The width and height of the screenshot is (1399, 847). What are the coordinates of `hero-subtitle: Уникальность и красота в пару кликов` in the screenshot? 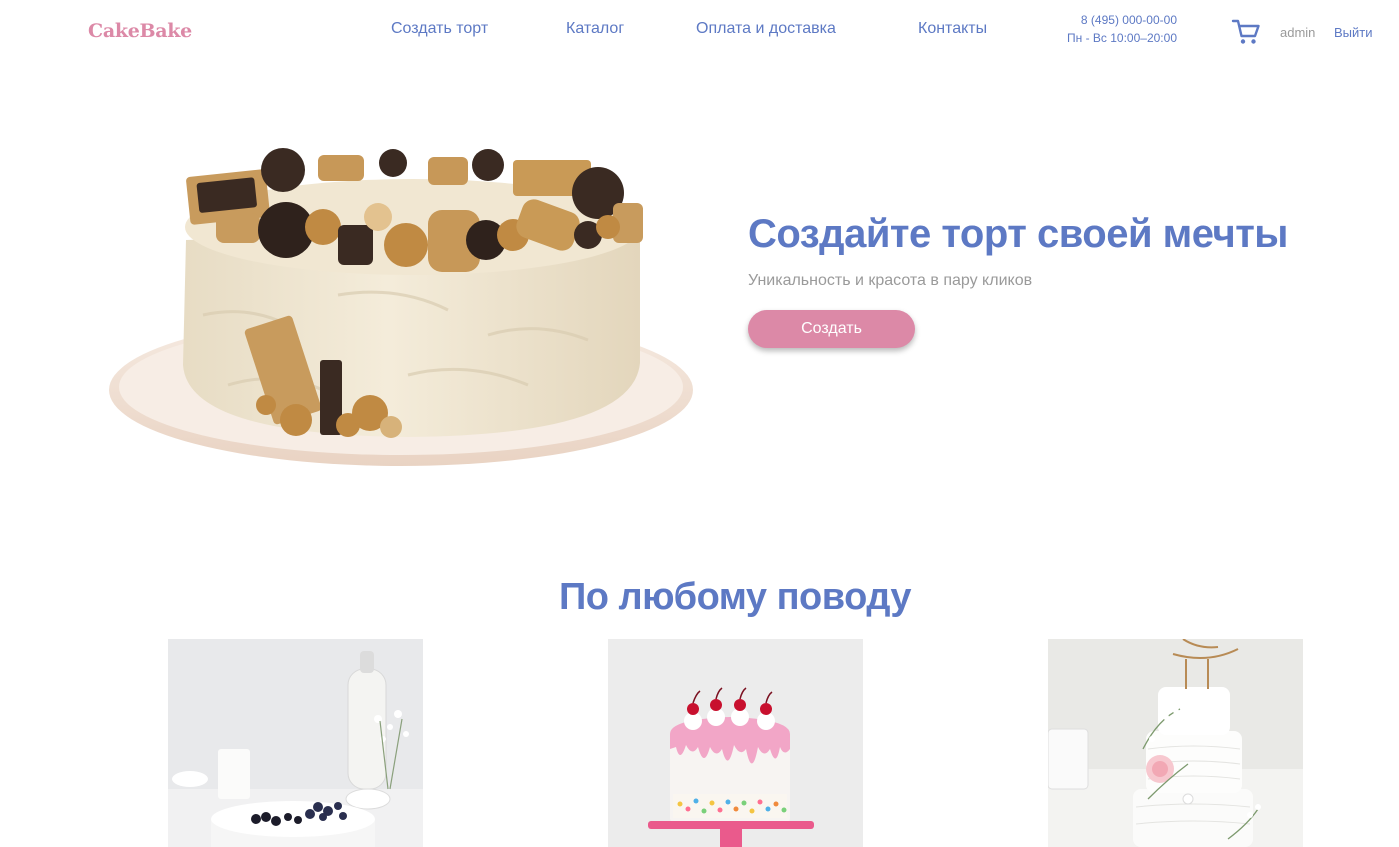 It's located at (890, 280).